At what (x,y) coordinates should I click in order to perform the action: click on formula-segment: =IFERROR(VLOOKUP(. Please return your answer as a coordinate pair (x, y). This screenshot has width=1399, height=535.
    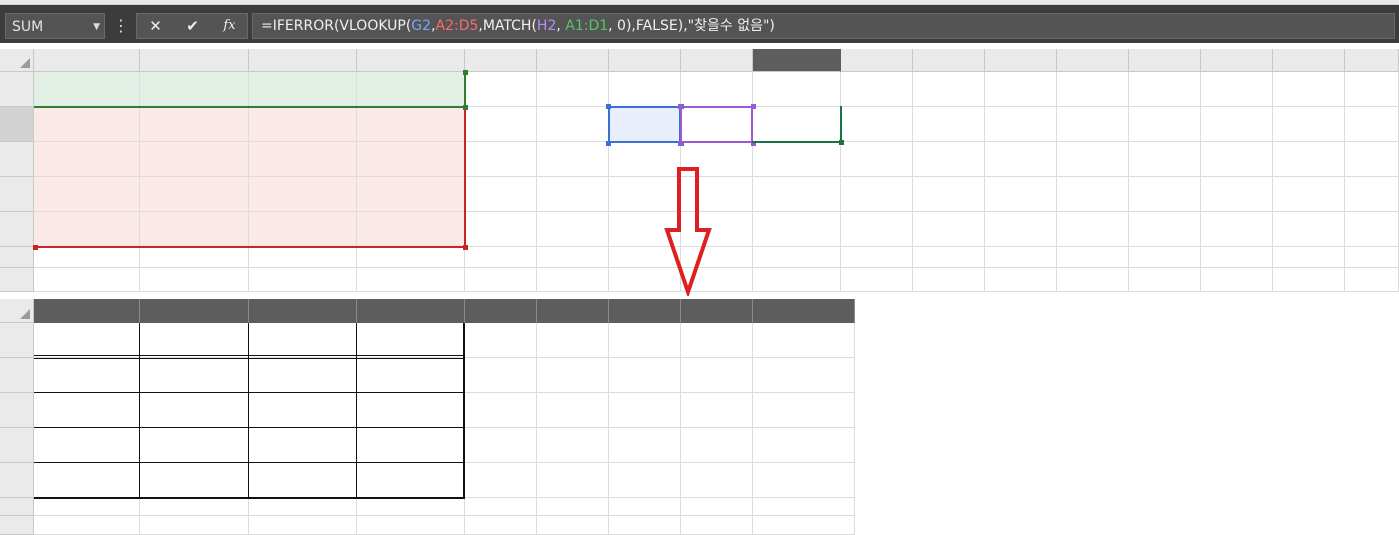
    Looking at the image, I should click on (336, 26).